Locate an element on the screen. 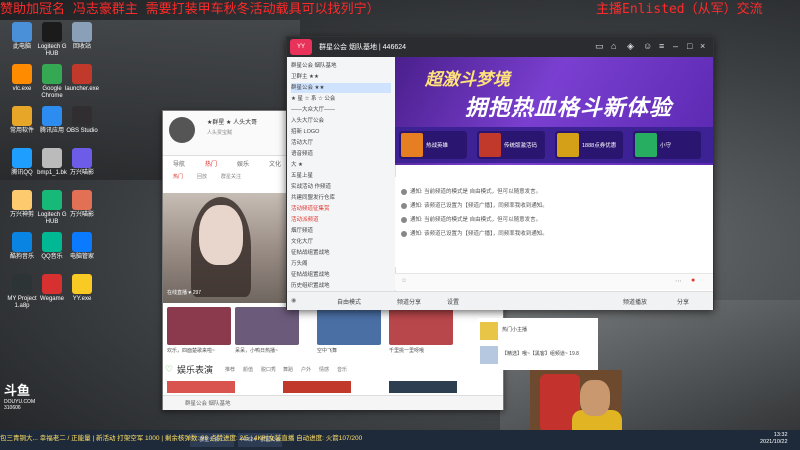 The height and width of the screenshot is (450, 800). channel-item: 文化大厅 is located at coordinates (341, 242).